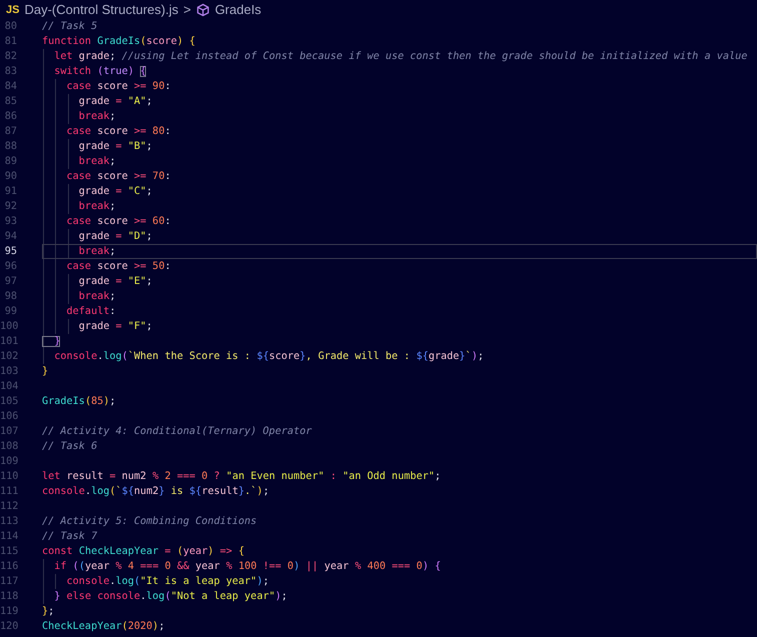  I want to click on code-line: // Task 6, so click(70, 447).